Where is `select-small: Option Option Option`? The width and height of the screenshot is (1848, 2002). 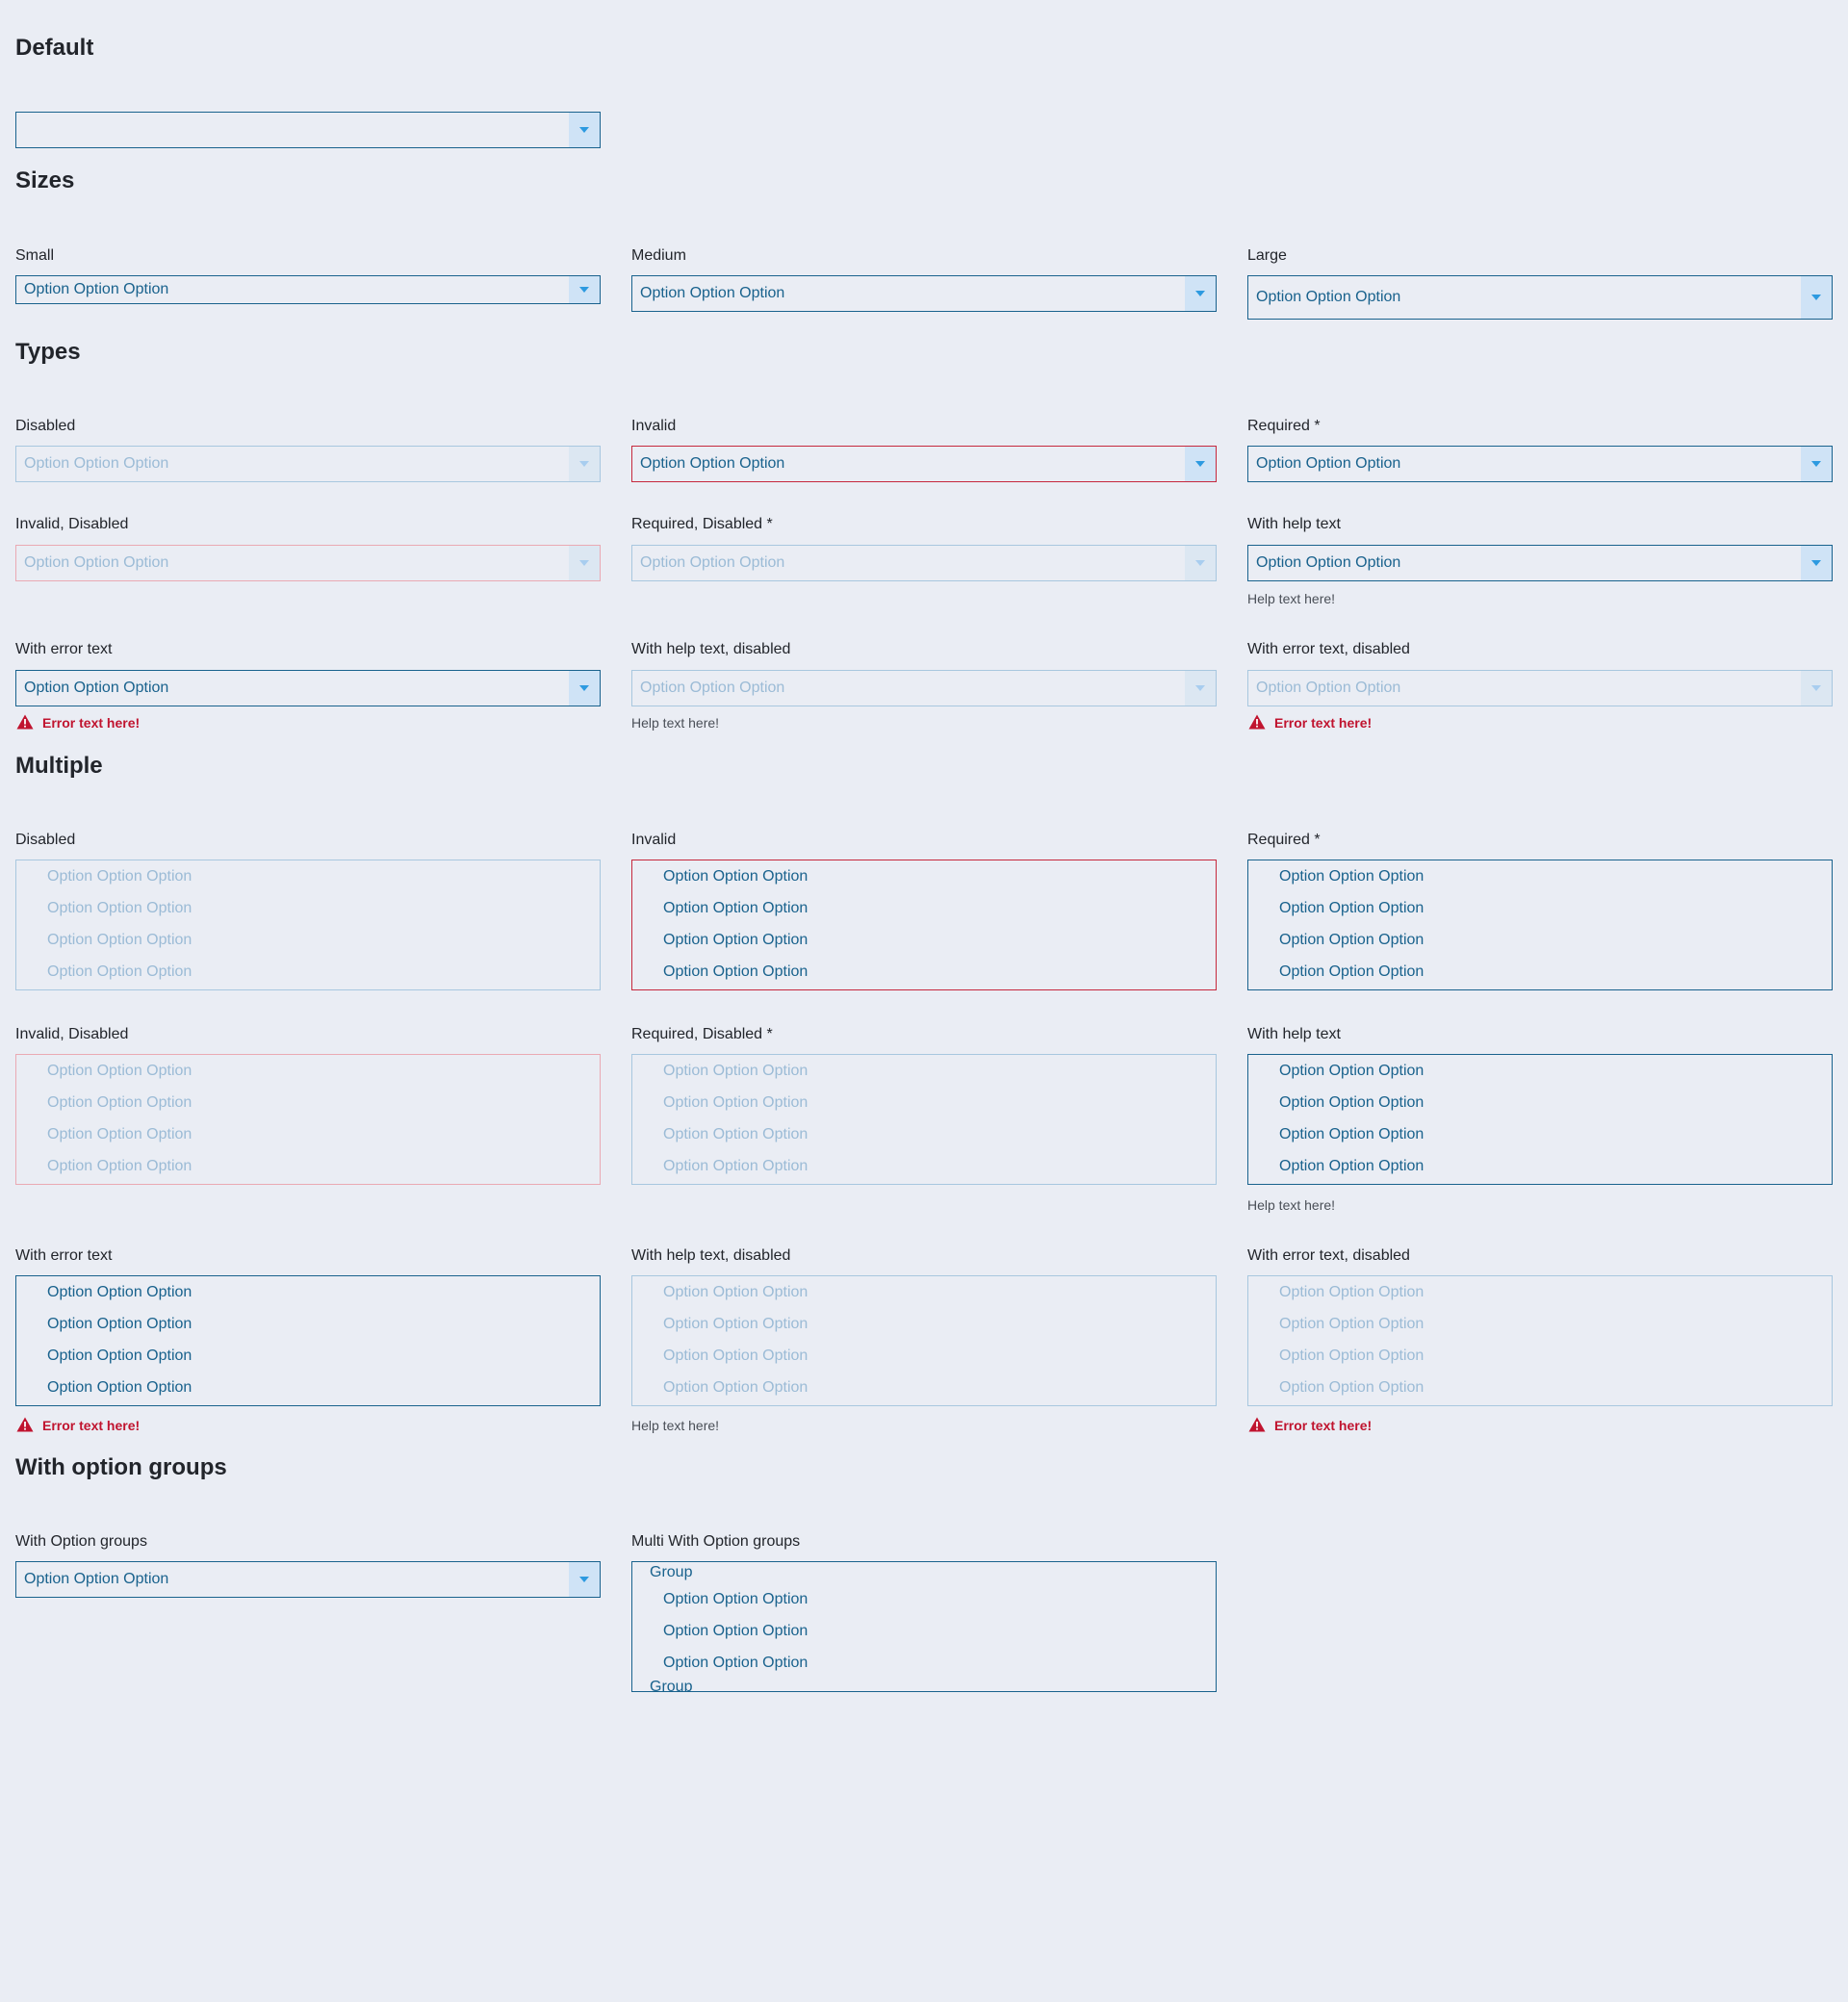 select-small: Option Option Option is located at coordinates (308, 289).